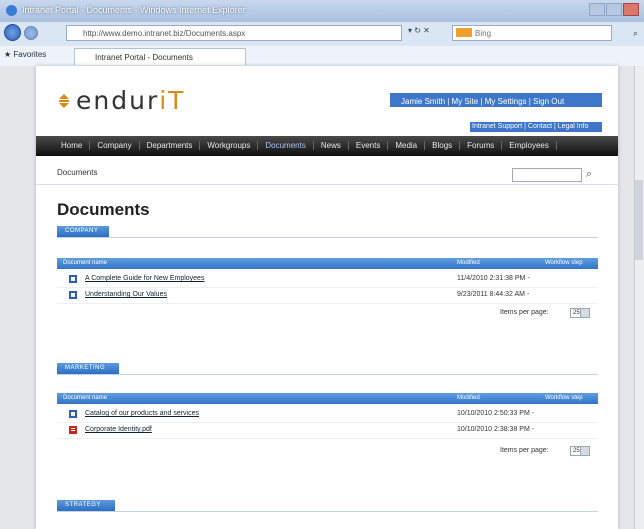 Image resolution: width=644 pixels, height=529 pixels. What do you see at coordinates (126, 294) in the screenshot?
I see `document-link: Understanding Our Values` at bounding box center [126, 294].